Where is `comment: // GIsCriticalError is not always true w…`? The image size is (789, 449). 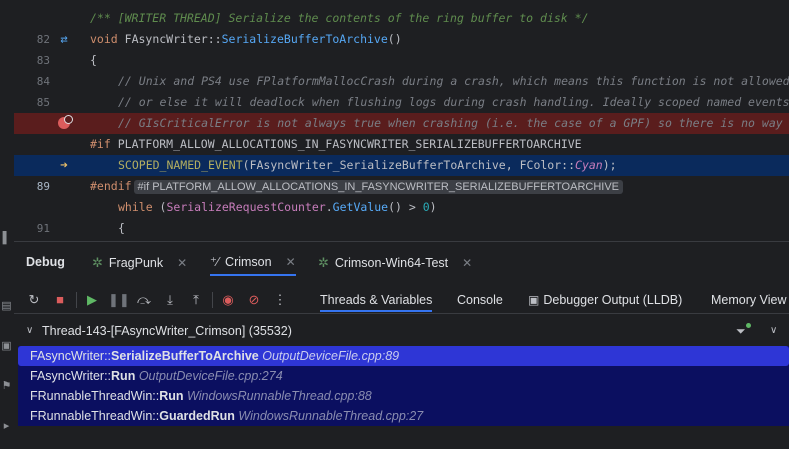
comment: // GIsCriticalError is not always true w… is located at coordinates (453, 123).